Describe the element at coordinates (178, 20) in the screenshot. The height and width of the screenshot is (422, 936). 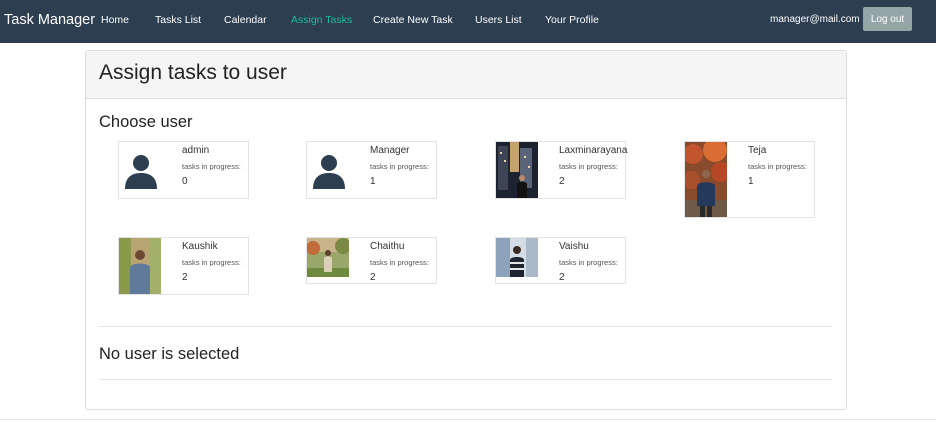
I see `nav-tasks-list: Tasks List` at that location.